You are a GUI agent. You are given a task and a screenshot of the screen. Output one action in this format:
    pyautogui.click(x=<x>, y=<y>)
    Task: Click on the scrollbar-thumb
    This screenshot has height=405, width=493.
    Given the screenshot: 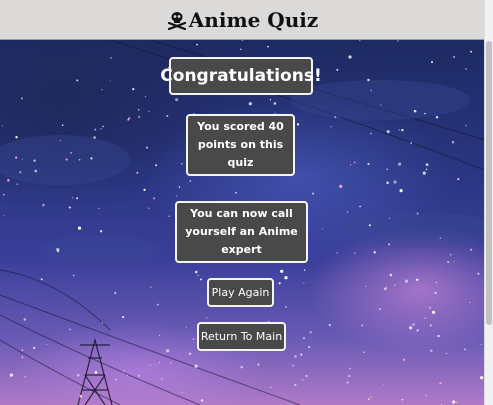 What is the action you would take?
    pyautogui.click(x=489, y=183)
    